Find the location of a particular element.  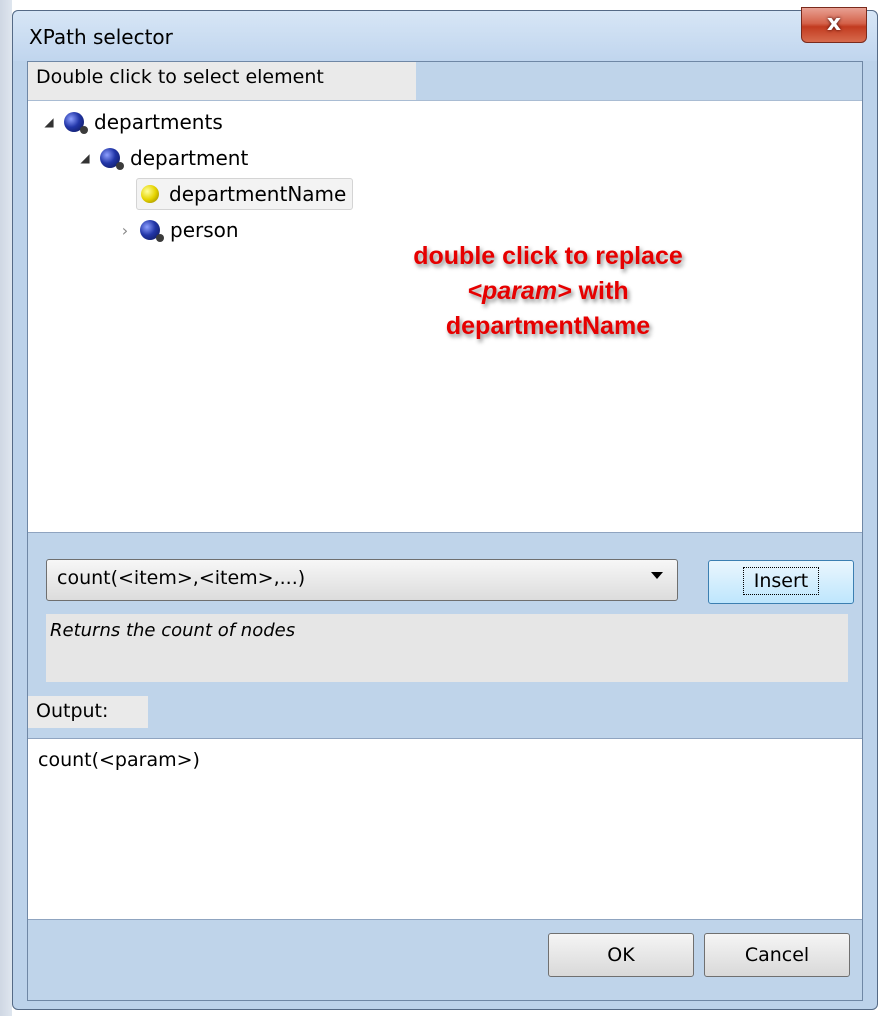

tree-caption: Double click to select element is located at coordinates (222, 81).